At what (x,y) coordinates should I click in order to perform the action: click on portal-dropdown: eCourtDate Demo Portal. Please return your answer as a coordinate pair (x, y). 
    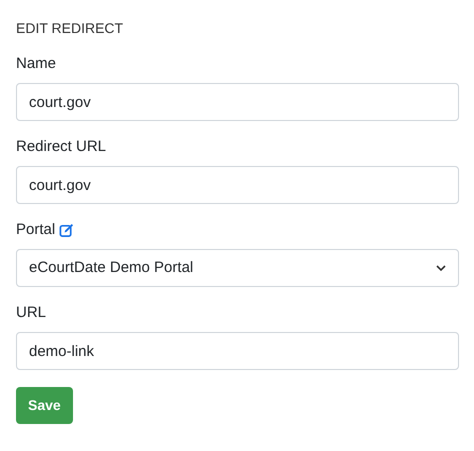
    Looking at the image, I should click on (237, 268).